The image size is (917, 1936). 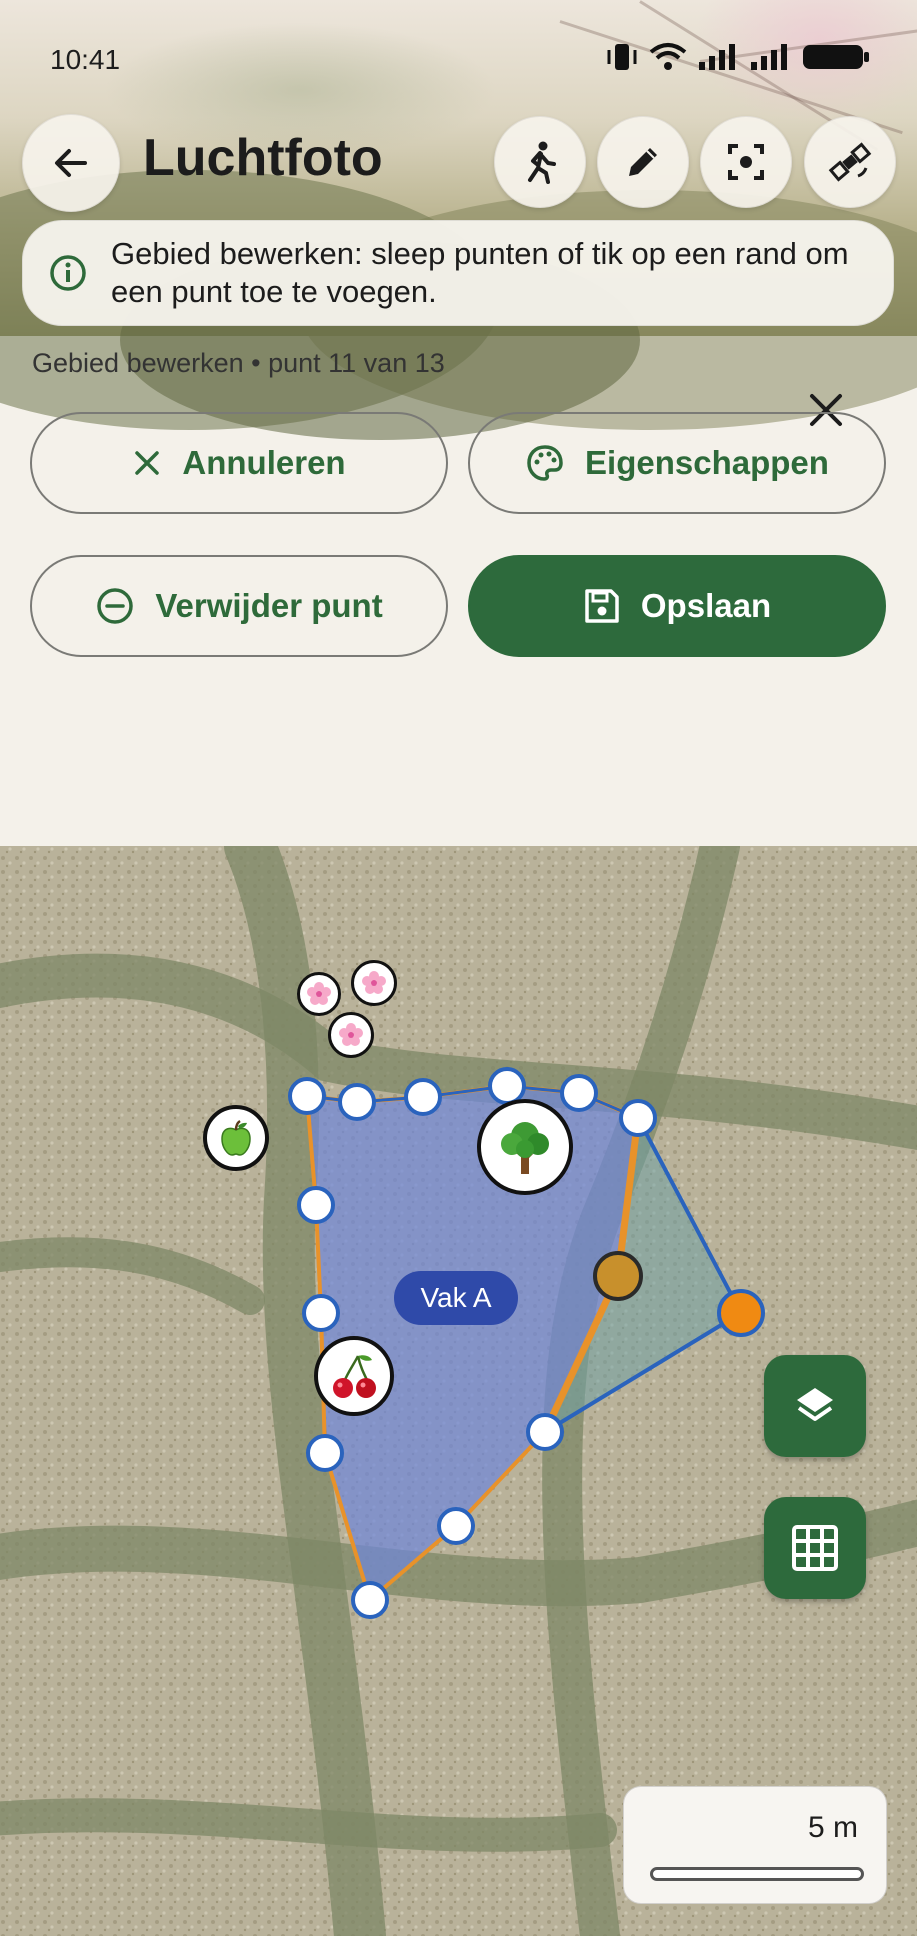 I want to click on close-icon, so click(x=147, y=463).